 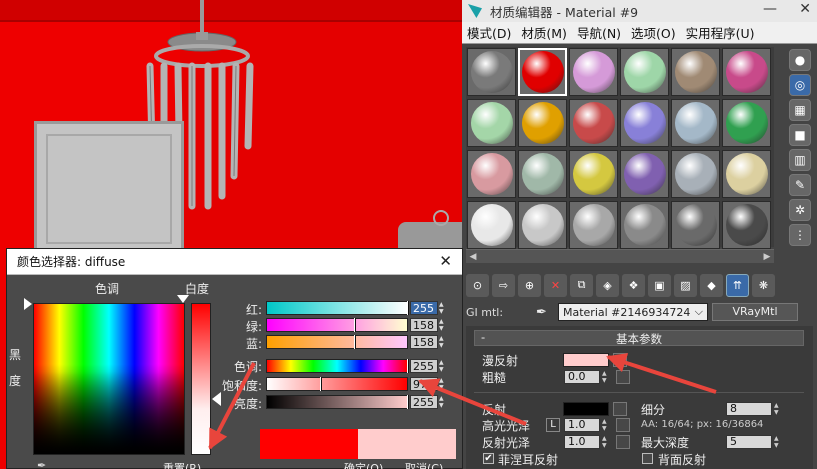 What do you see at coordinates (800, 135) in the screenshot?
I see `box-icon: ■` at bounding box center [800, 135].